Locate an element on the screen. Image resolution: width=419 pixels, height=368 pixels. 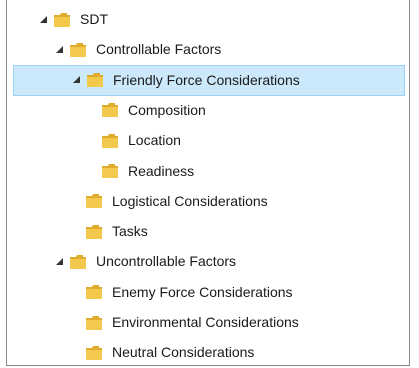
tree-item: Friendly Force Considerations is located at coordinates (209, 80).